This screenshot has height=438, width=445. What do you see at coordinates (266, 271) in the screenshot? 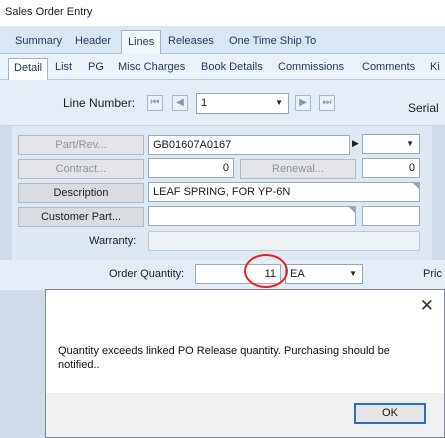
I see `highlight-circle` at bounding box center [266, 271].